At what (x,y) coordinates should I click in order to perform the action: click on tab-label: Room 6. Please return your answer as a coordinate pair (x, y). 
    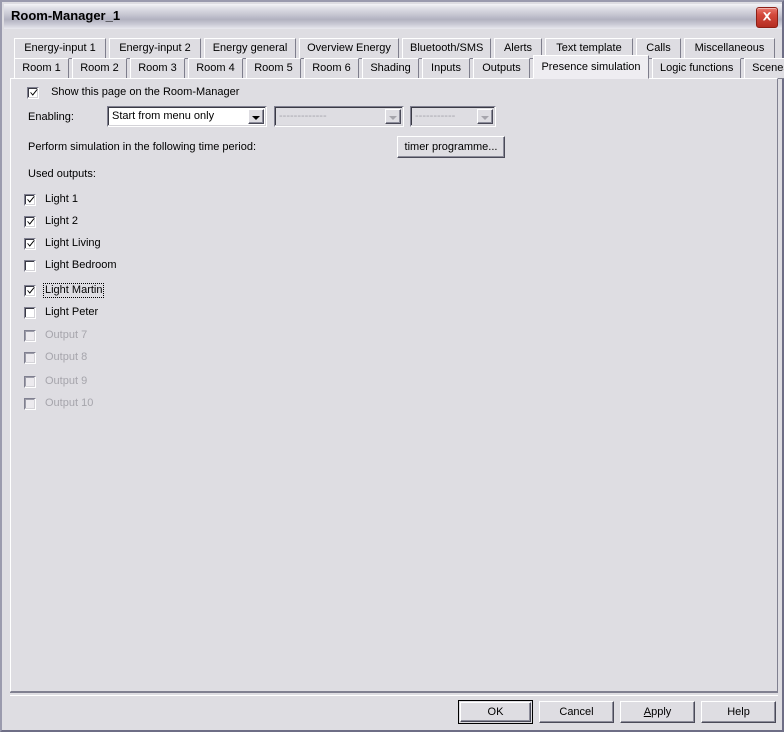
    Looking at the image, I should click on (331, 68).